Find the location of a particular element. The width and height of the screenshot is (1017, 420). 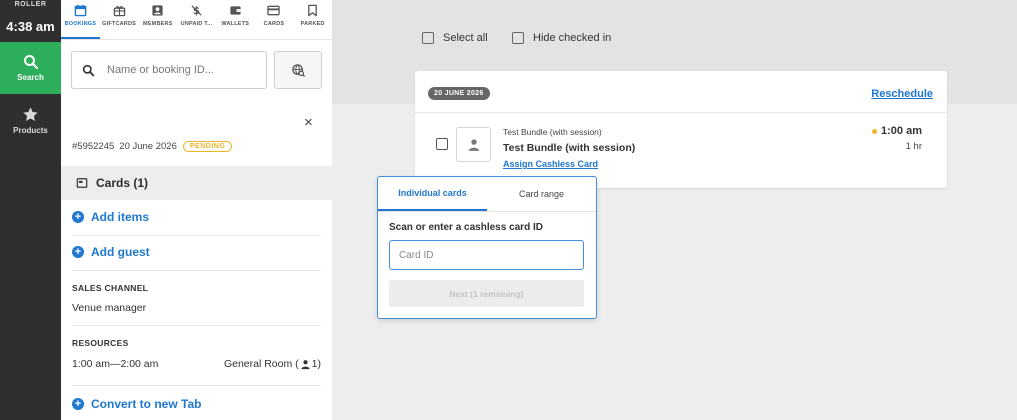

scan-globe-icon is located at coordinates (298, 70).